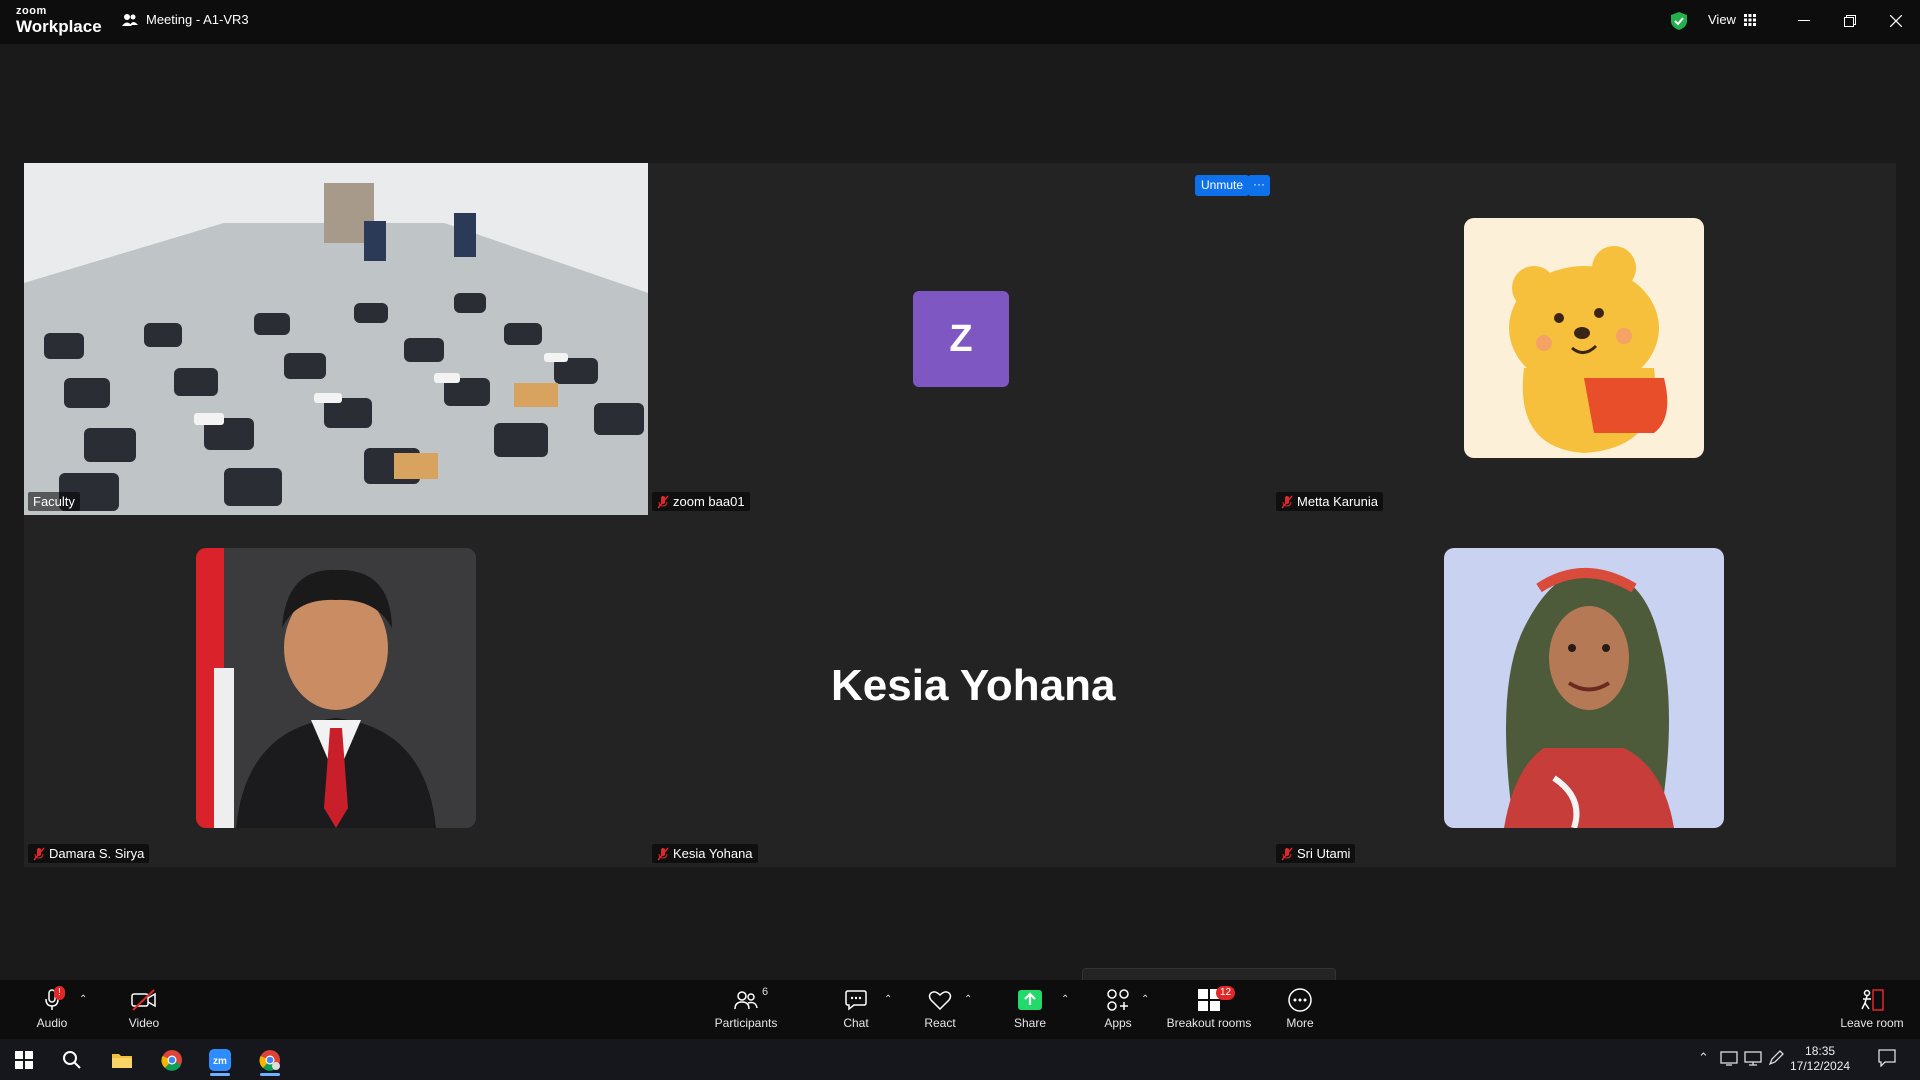 Image resolution: width=1920 pixels, height=1080 pixels. What do you see at coordinates (1222, 185) in the screenshot?
I see `unmute-button: Unmute` at bounding box center [1222, 185].